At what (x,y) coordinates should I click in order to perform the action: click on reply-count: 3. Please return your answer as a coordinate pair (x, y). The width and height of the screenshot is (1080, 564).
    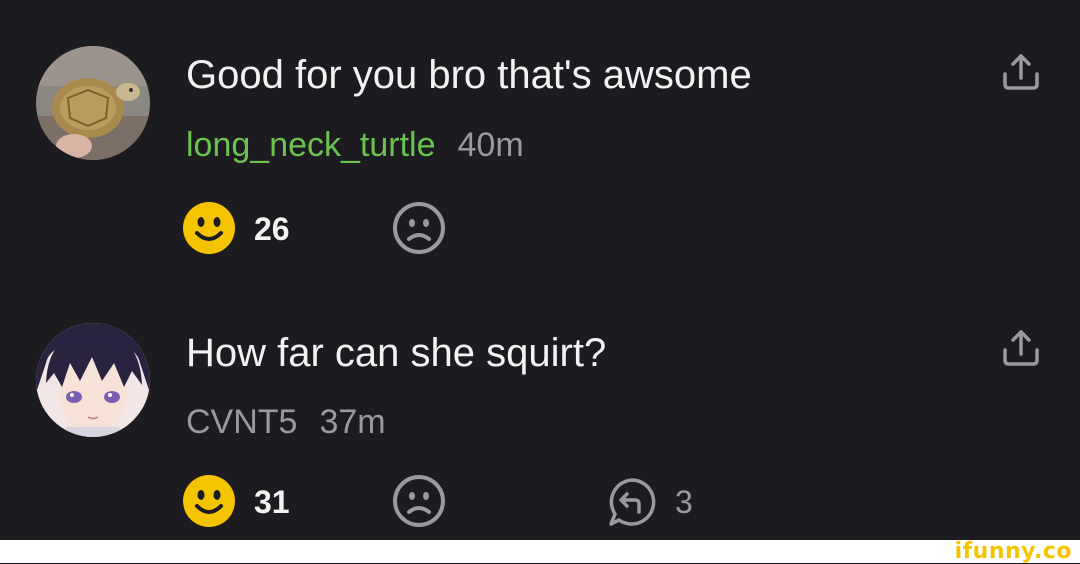
    Looking at the image, I should click on (684, 502).